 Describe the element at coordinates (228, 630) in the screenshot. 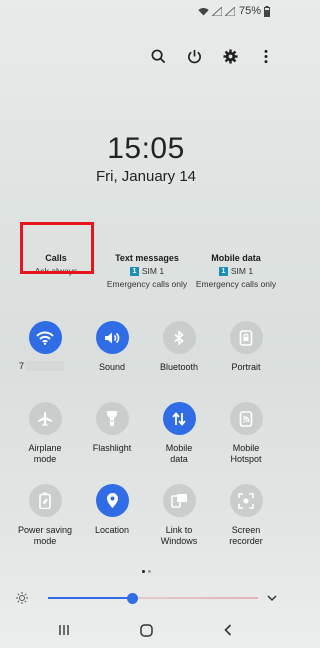

I see `back-icon` at that location.